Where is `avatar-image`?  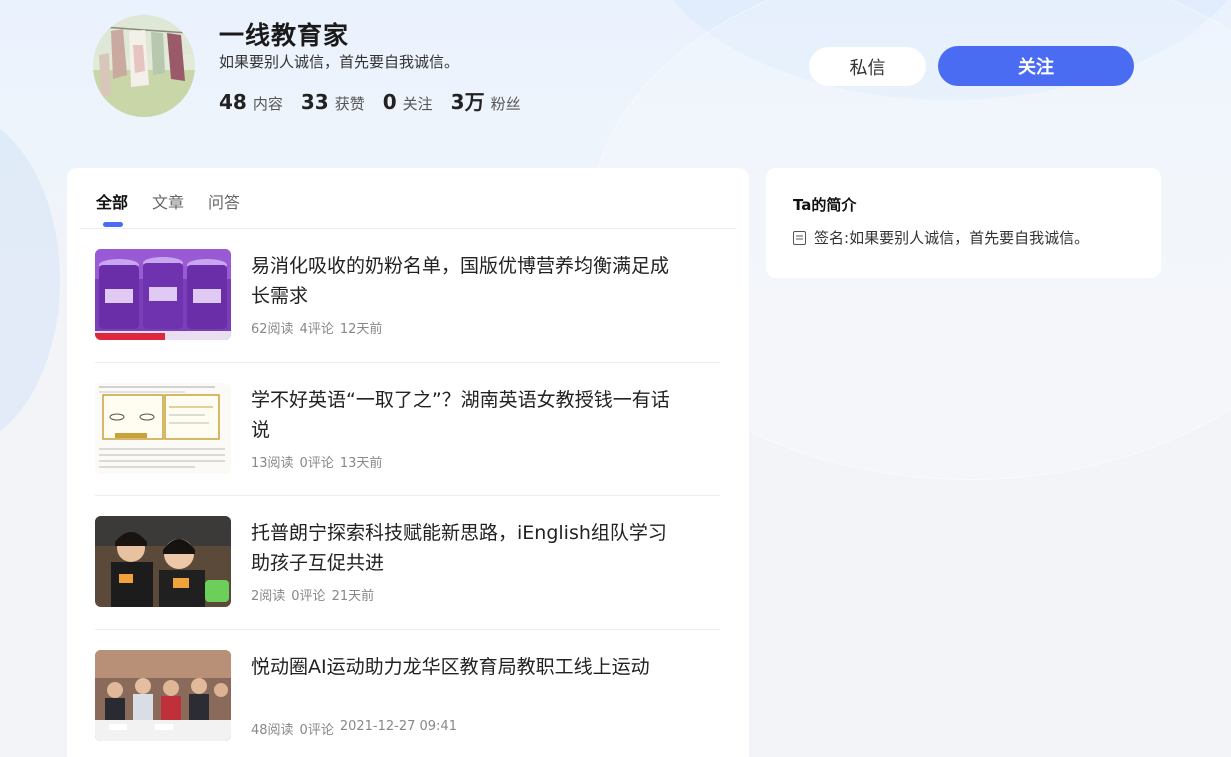 avatar-image is located at coordinates (144, 66).